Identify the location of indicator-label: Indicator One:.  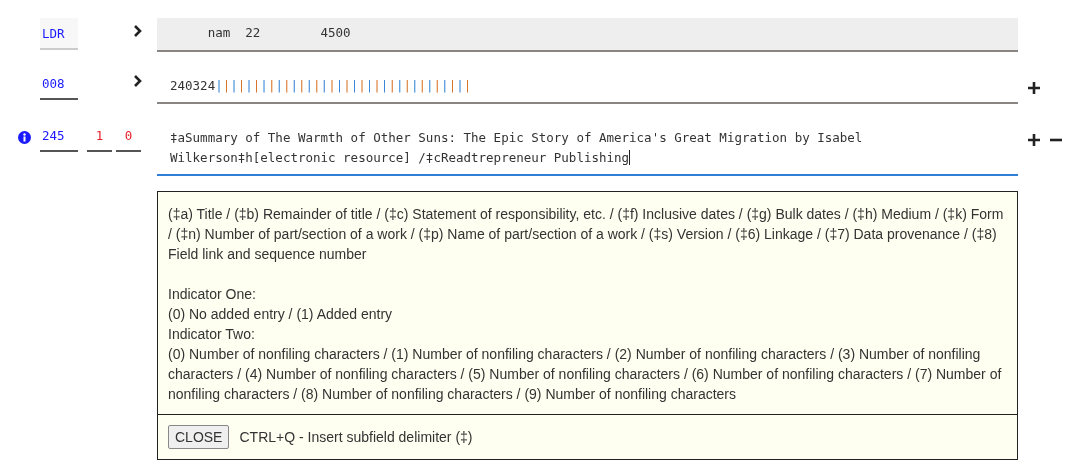
(212, 294).